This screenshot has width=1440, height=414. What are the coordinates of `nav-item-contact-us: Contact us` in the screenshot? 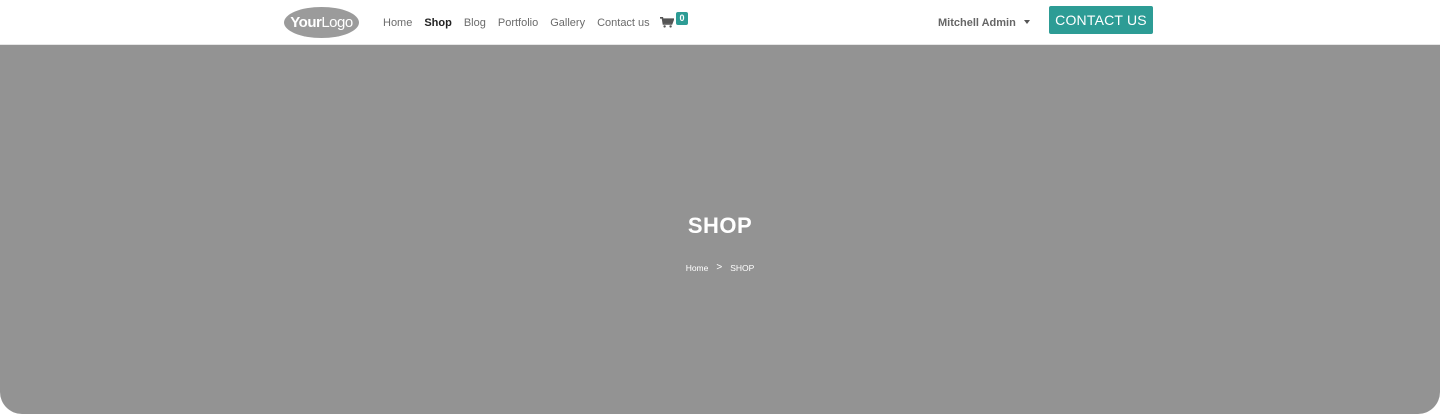 It's located at (623, 23).